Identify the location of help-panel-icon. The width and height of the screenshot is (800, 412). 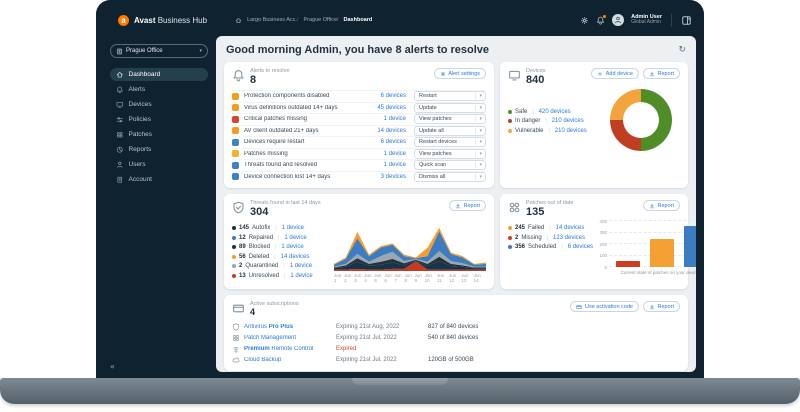
(686, 20).